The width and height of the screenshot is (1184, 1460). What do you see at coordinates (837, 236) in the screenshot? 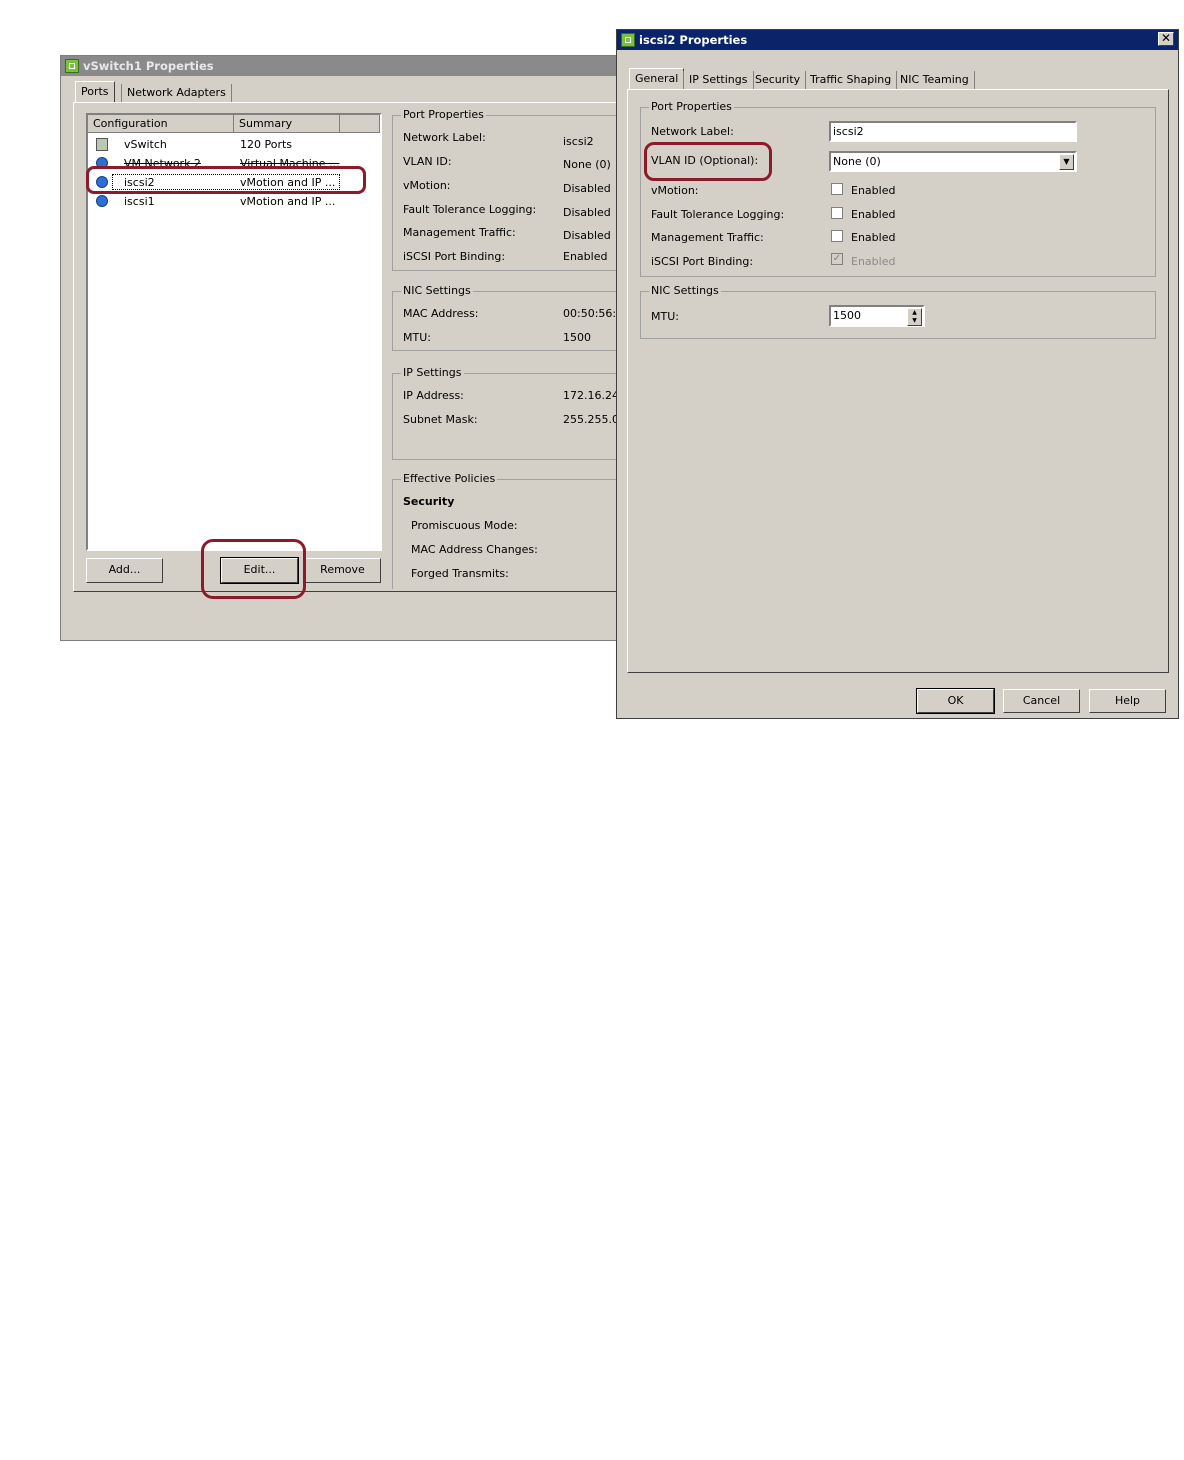
I see `management-traffic-checkbox` at bounding box center [837, 236].